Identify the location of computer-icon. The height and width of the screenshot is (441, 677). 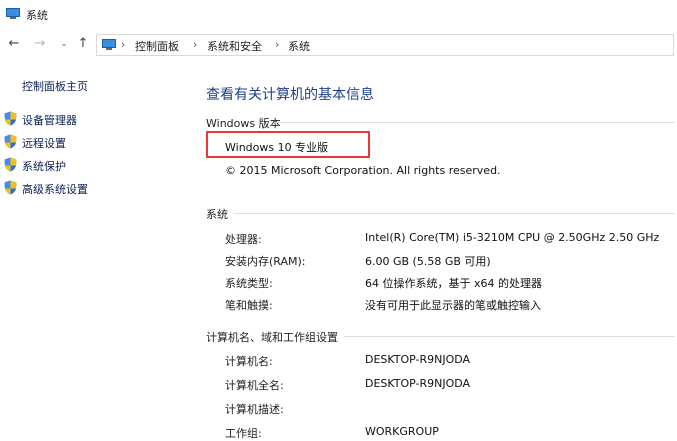
(13, 13).